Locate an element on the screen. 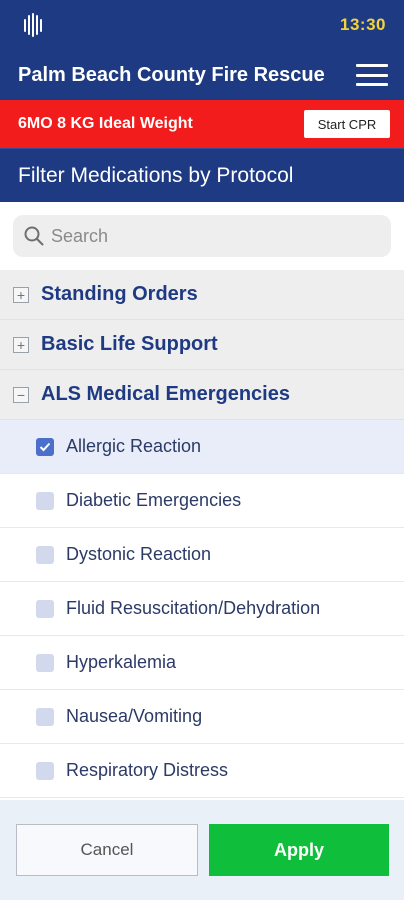  status-bar: 13:30 is located at coordinates (202, 25).